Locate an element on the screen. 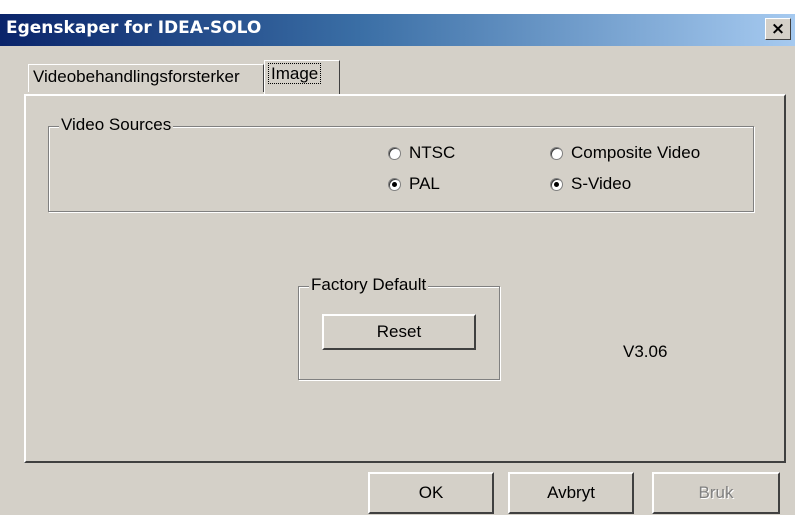  radio-label: PAL is located at coordinates (424, 183).